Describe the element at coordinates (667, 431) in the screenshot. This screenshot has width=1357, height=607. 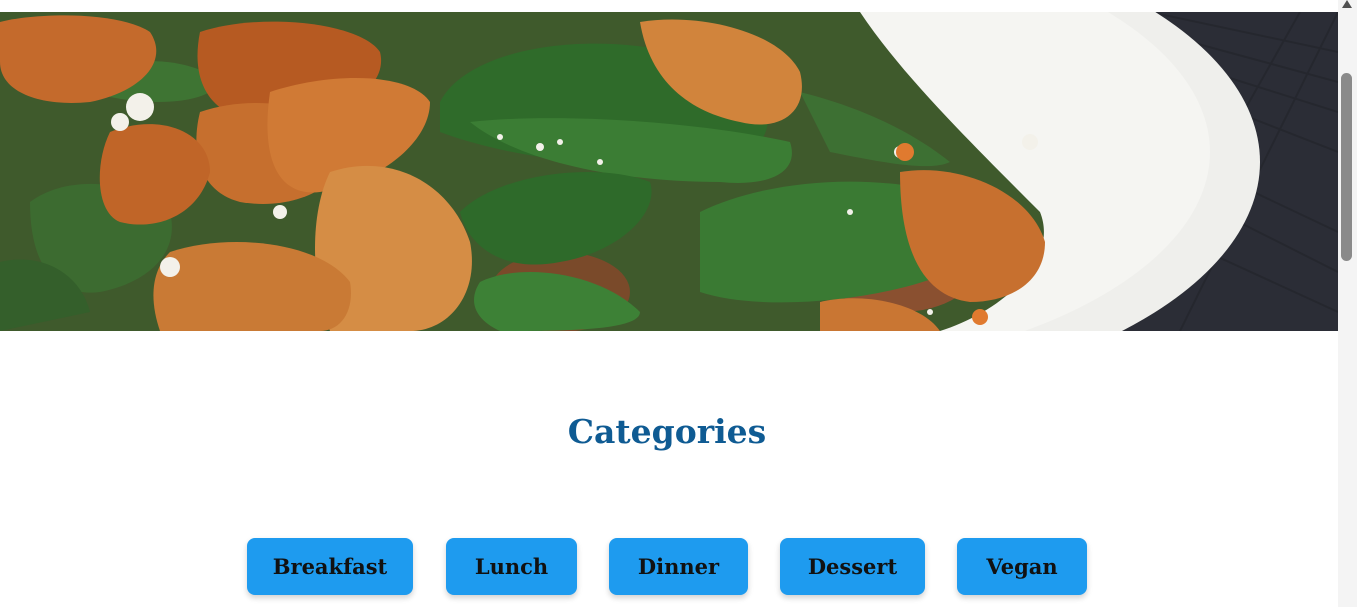
I see `categories-title: Categories` at that location.